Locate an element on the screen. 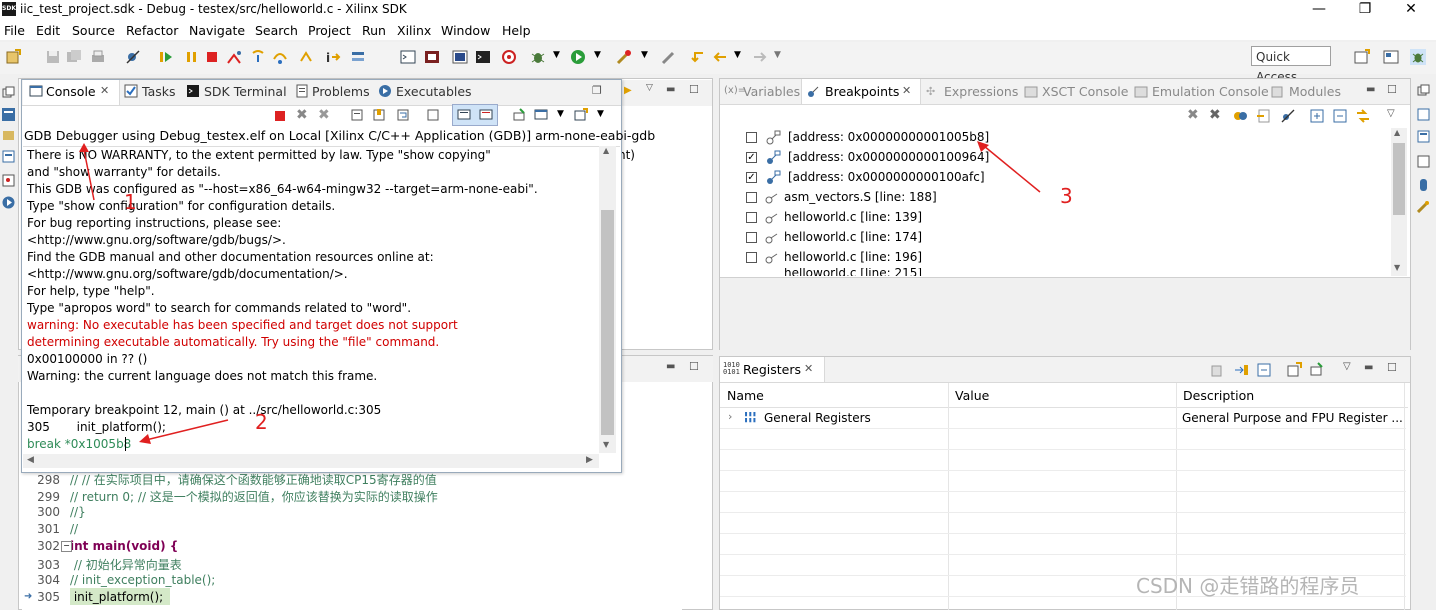 This screenshot has height=610, width=1436. drop-to-frame-icon is located at coordinates (358, 57).